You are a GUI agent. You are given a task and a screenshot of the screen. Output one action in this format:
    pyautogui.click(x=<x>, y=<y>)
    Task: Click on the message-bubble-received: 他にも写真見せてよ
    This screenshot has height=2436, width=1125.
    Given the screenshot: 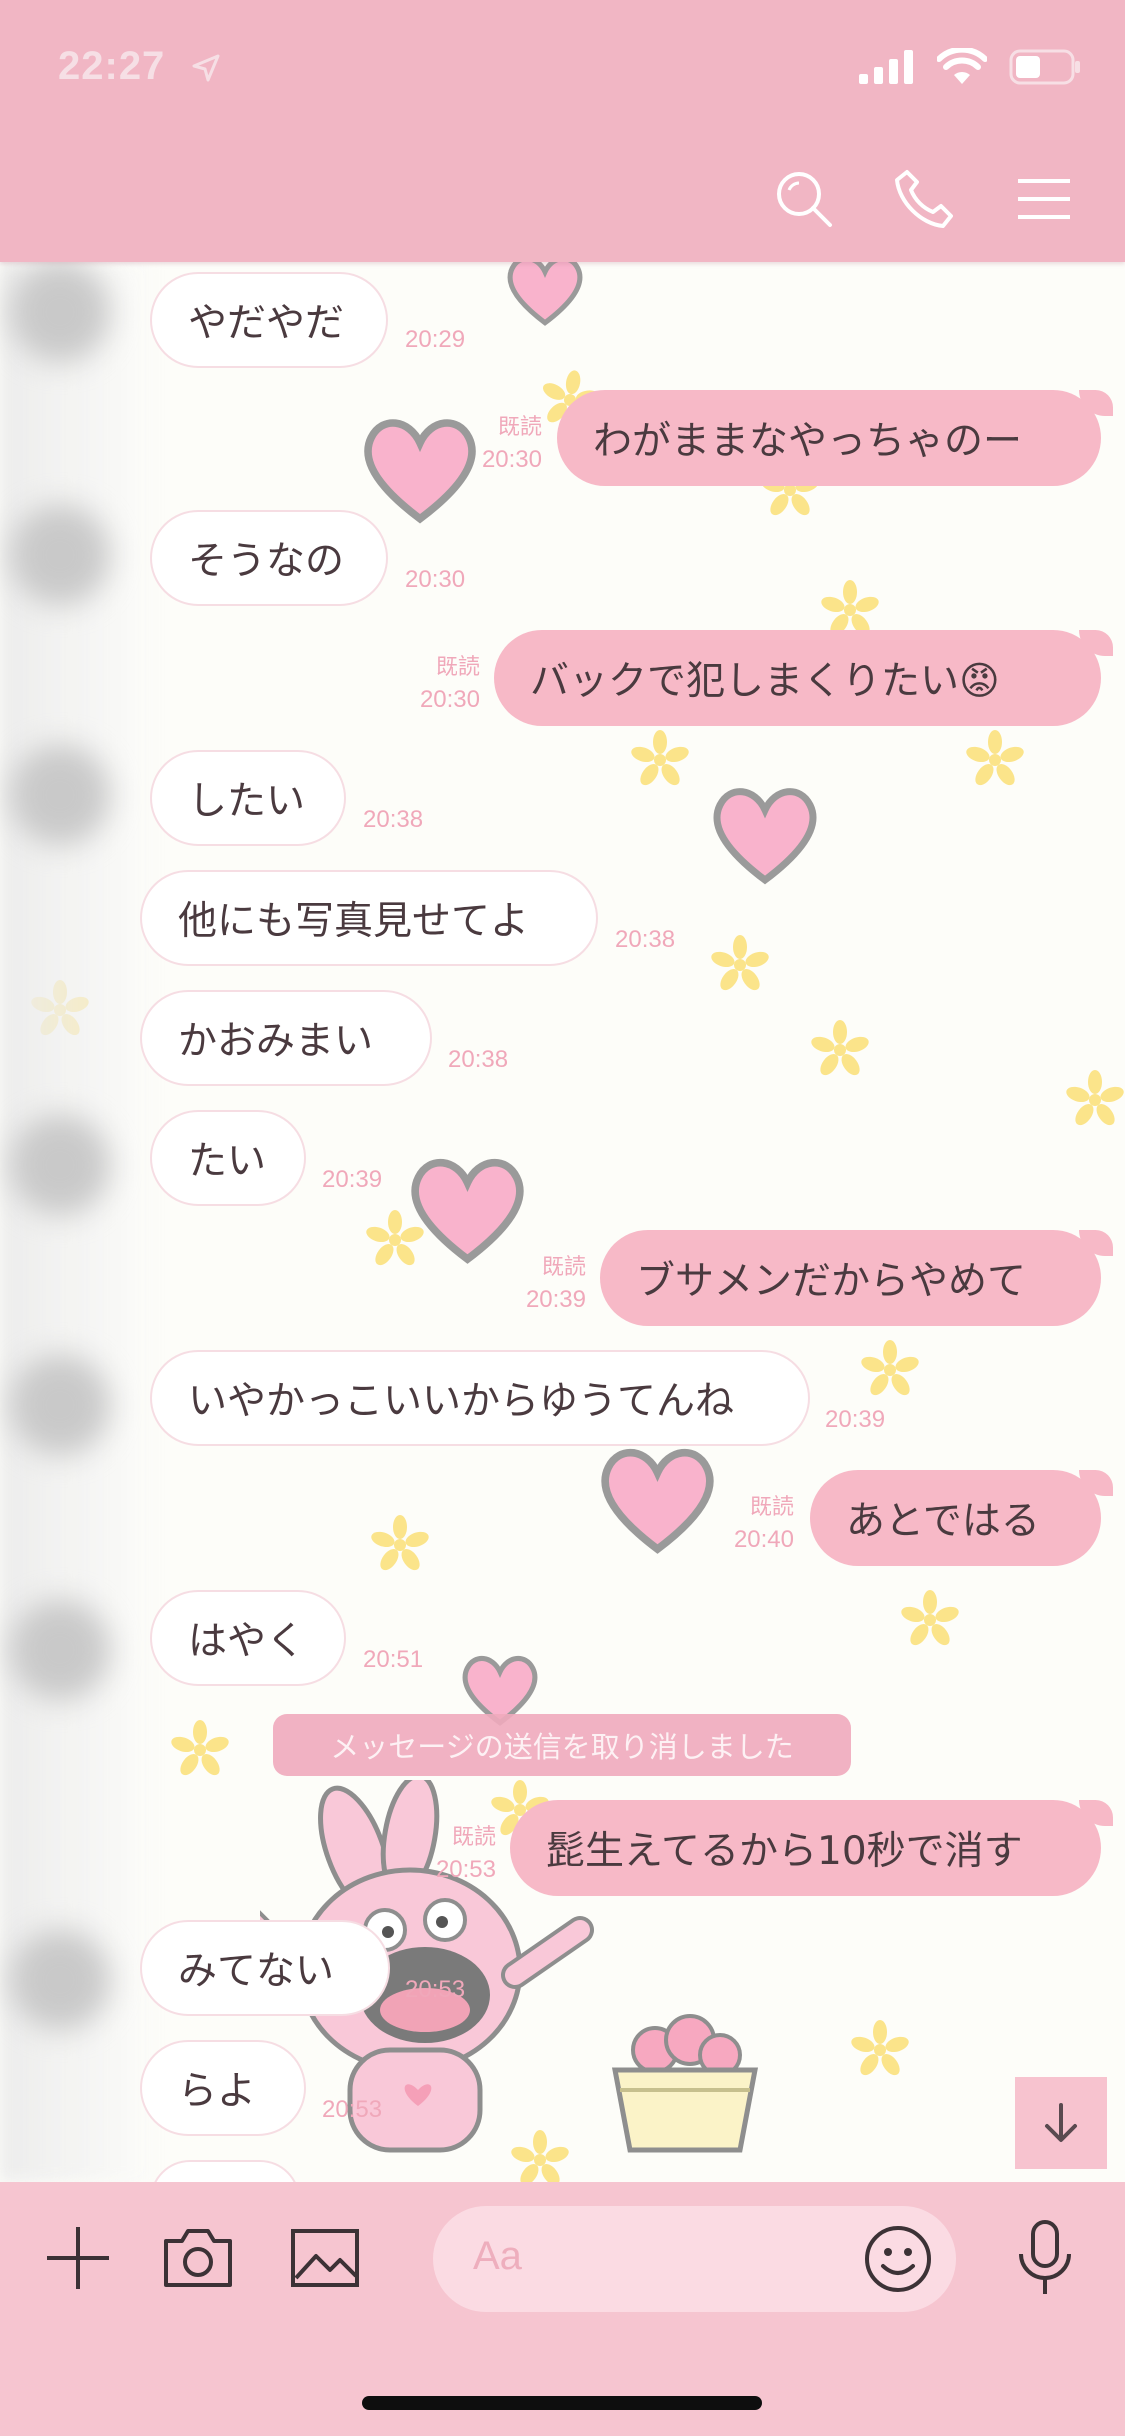 What is the action you would take?
    pyautogui.click(x=369, y=918)
    